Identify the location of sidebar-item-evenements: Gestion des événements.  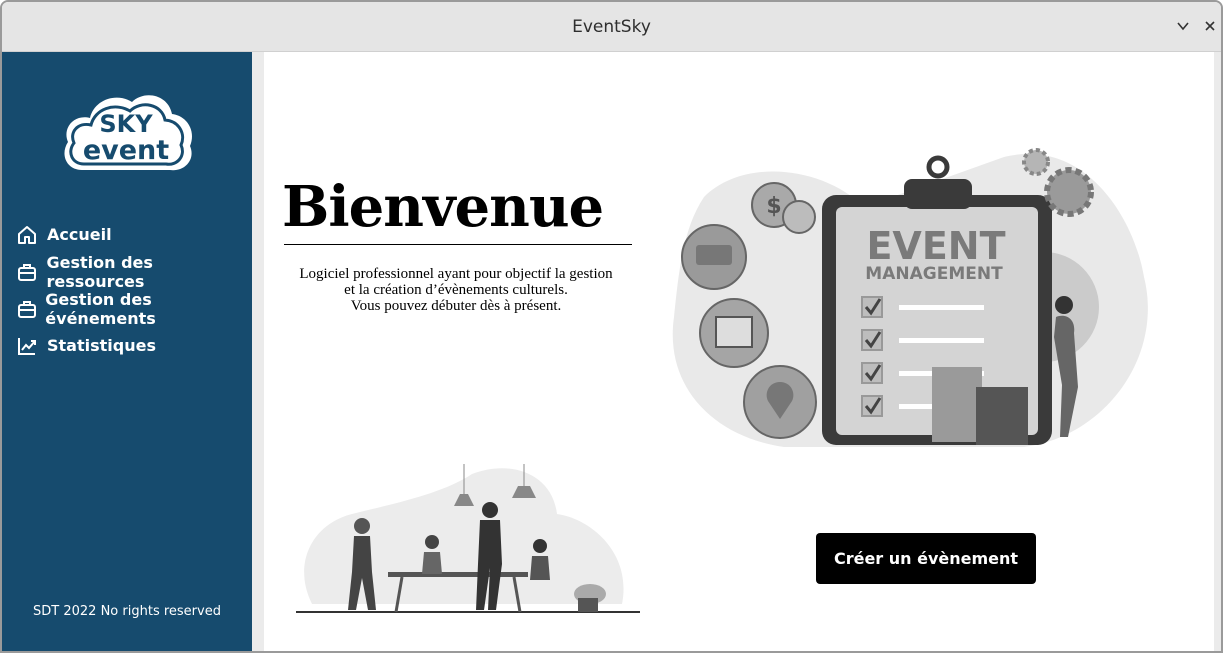
(134, 308).